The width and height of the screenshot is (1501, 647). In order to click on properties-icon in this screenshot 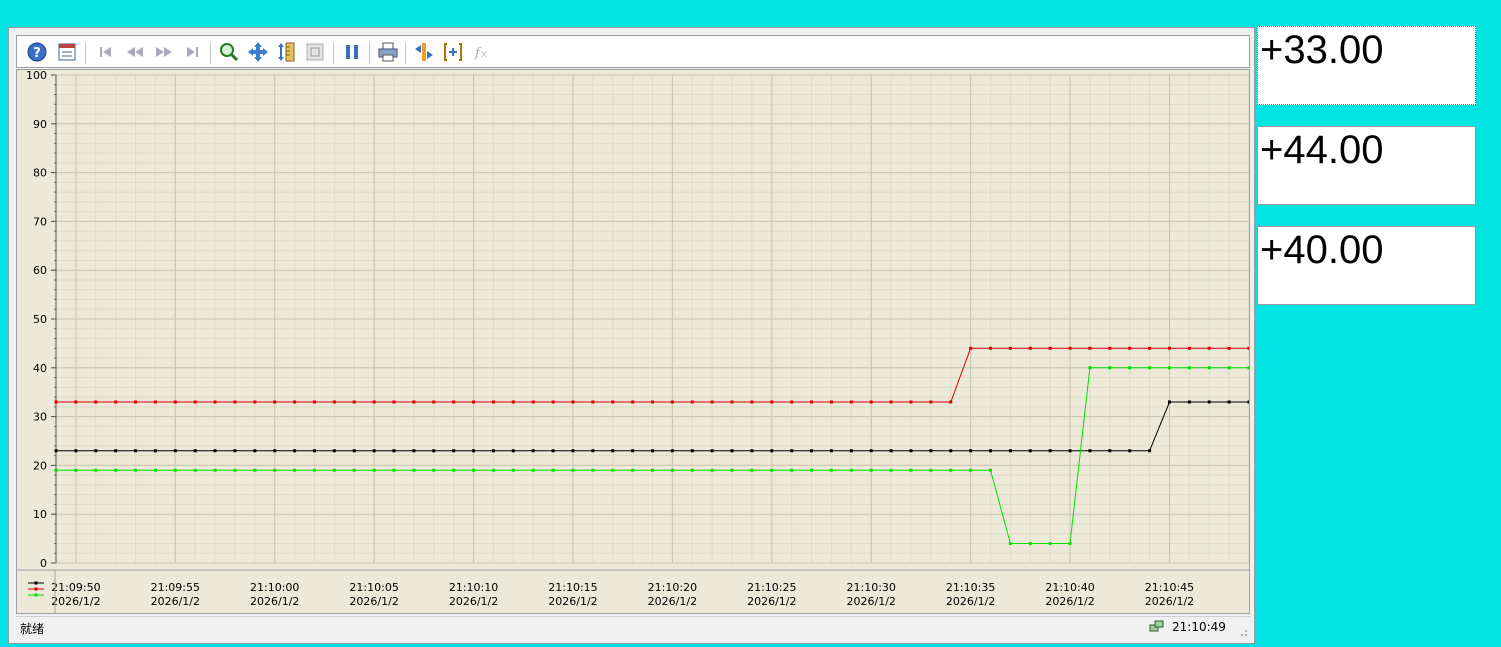, I will do `click(67, 52)`.